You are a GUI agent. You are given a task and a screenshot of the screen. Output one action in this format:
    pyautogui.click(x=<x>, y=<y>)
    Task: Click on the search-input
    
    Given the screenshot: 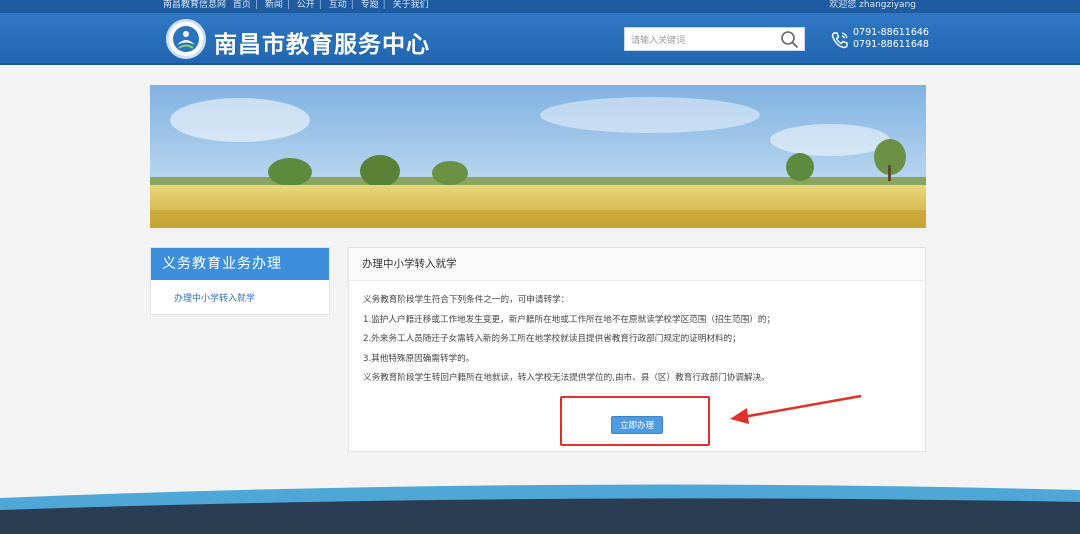 What is the action you would take?
    pyautogui.click(x=700, y=41)
    